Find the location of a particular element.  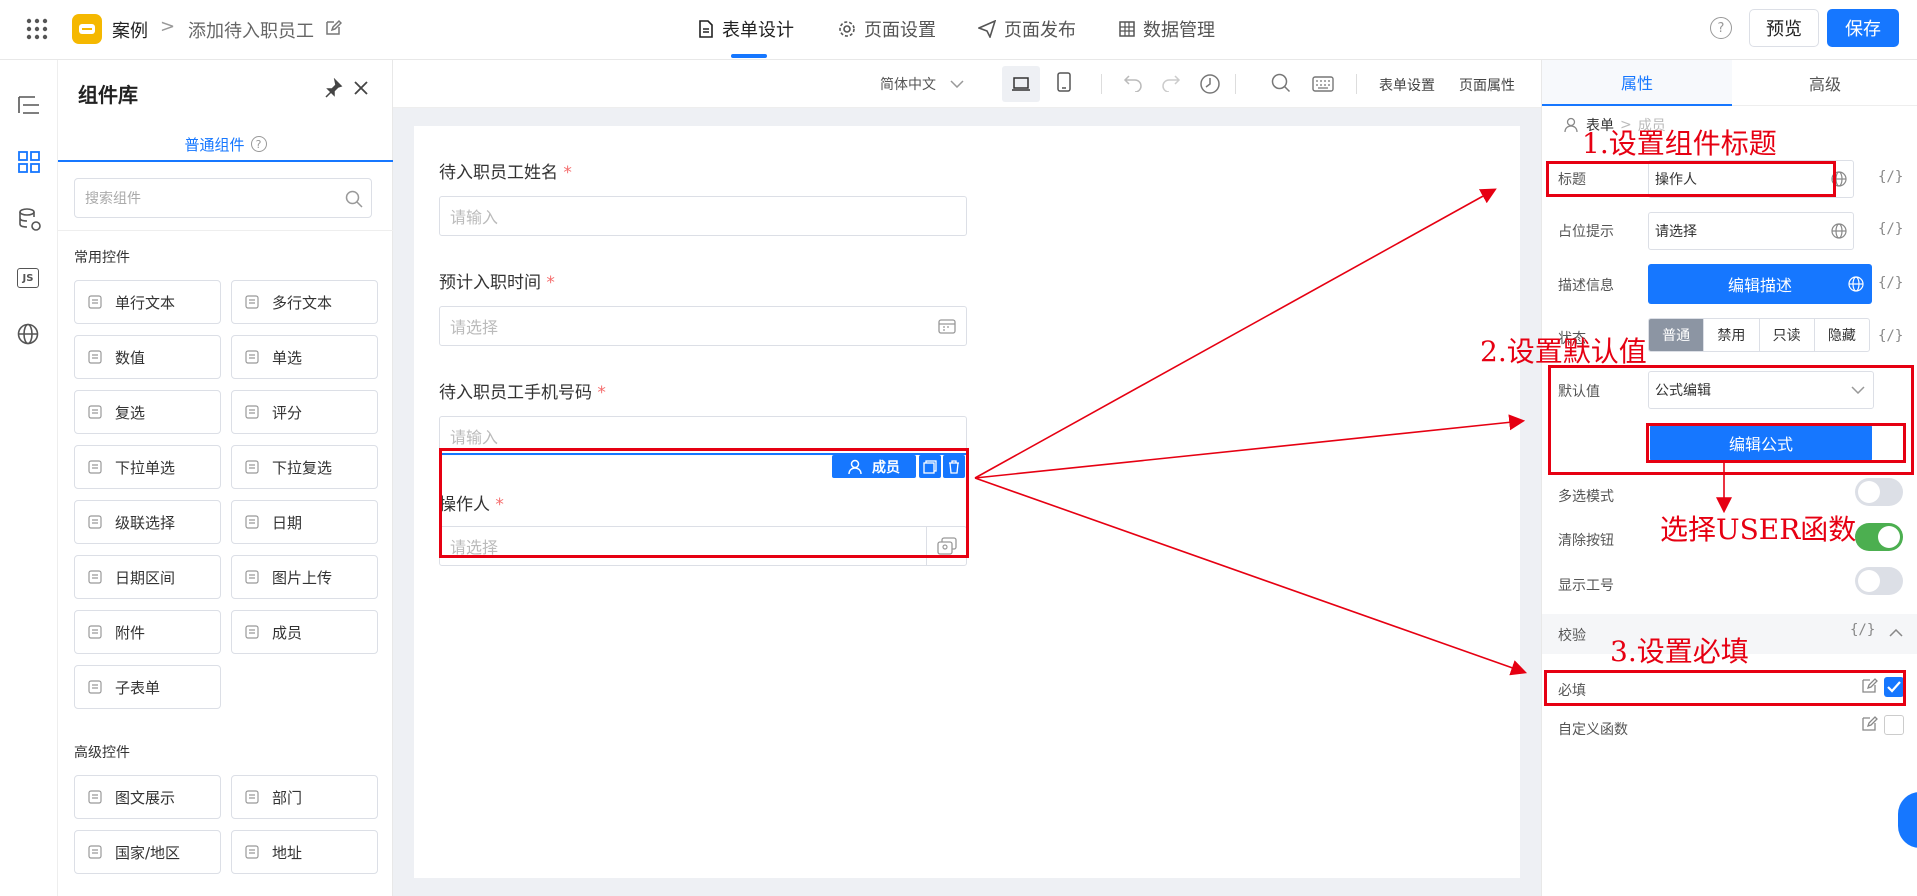

annotation-select-user: 选择USER函数 is located at coordinates (1758, 529).